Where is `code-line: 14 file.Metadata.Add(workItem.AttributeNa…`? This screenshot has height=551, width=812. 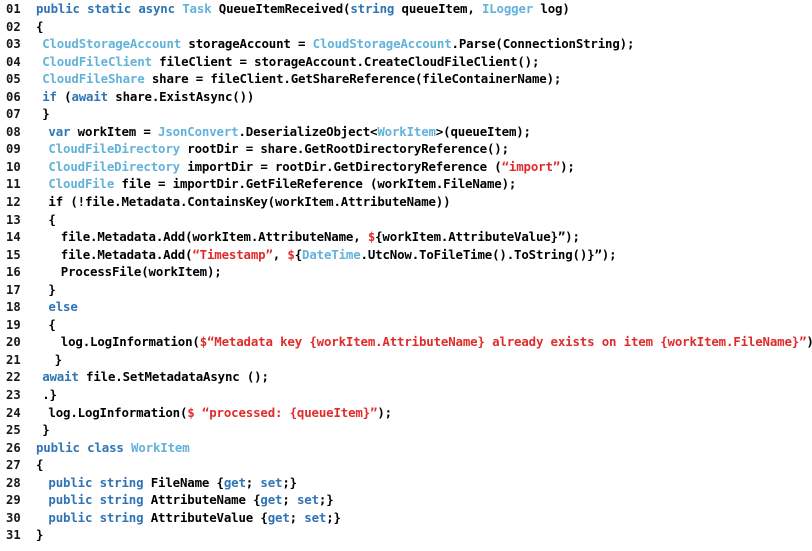 code-line: 14 file.Metadata.Add(workItem.AttributeNa… is located at coordinates (406, 237).